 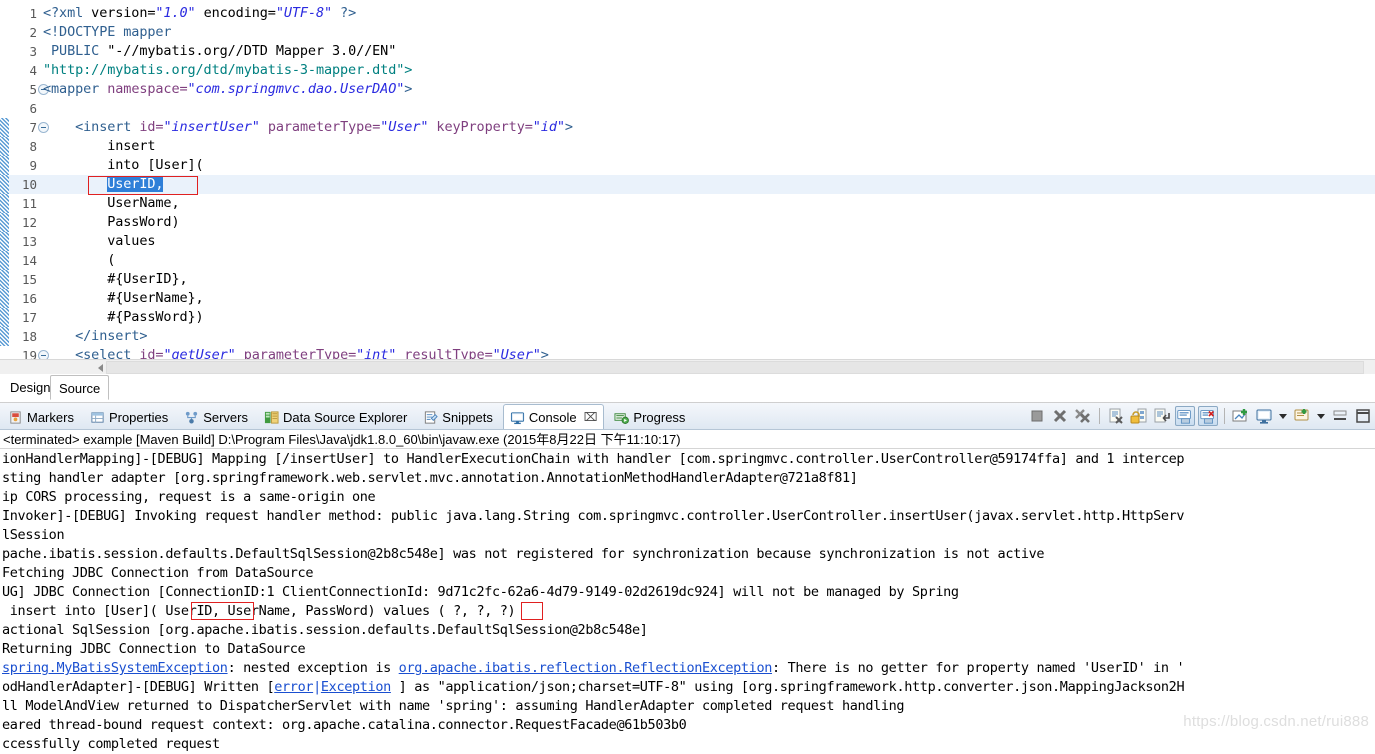 I want to click on editor-line: 13 values, so click(x=687, y=241).